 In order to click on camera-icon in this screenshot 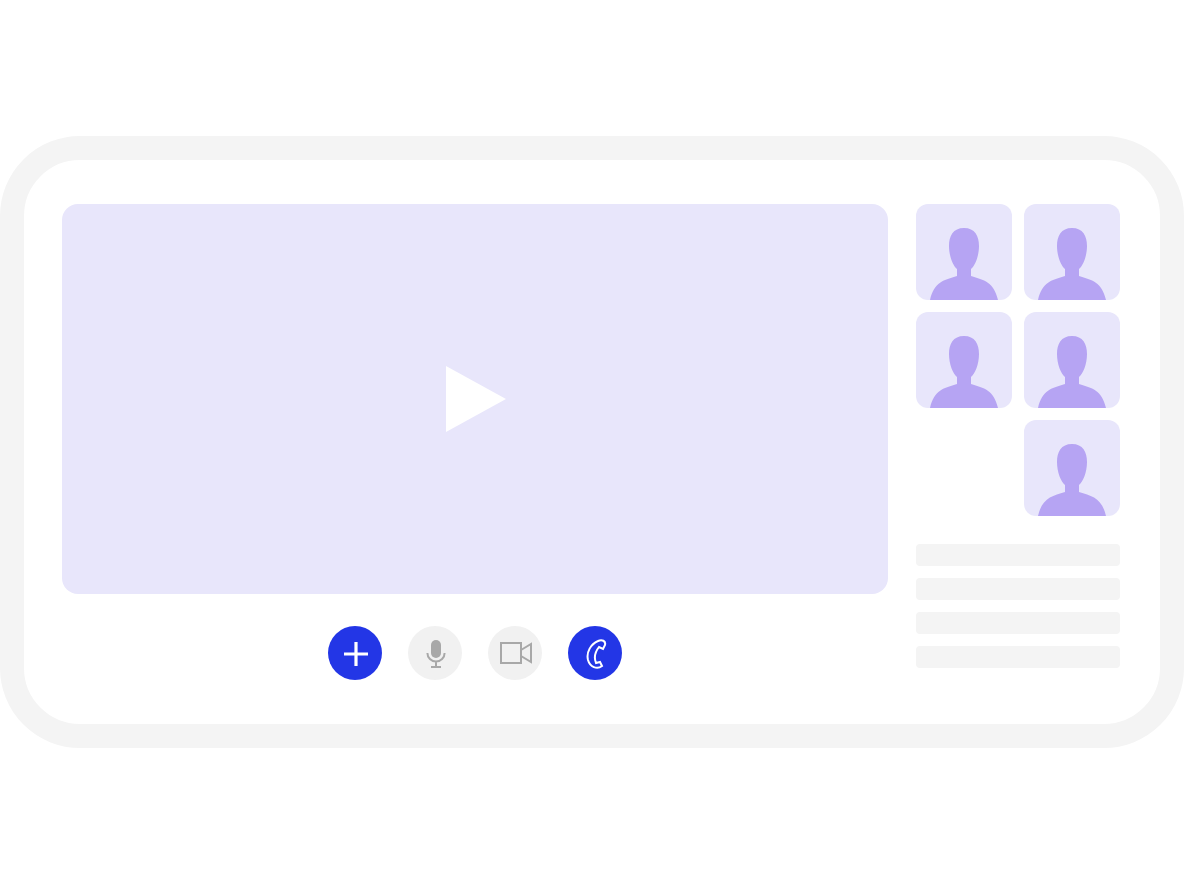, I will do `click(515, 653)`.